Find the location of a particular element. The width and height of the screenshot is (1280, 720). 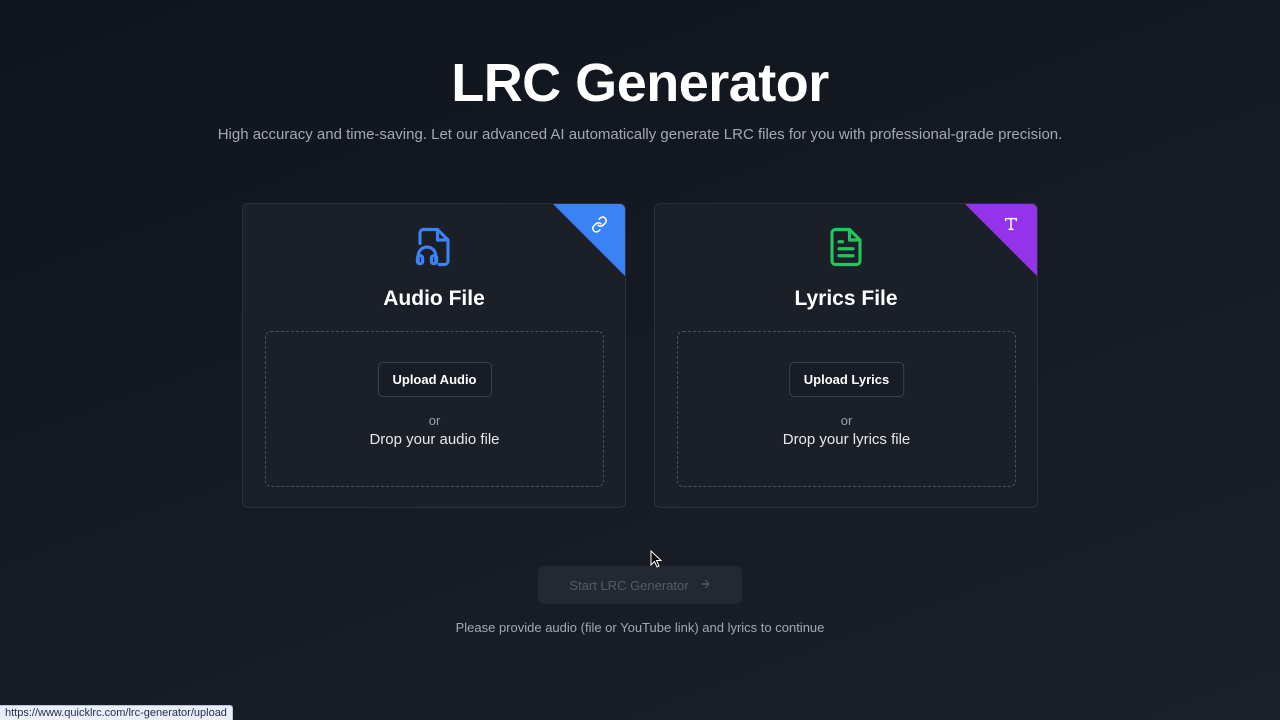

audio-card-title: Audio File is located at coordinates (434, 298).